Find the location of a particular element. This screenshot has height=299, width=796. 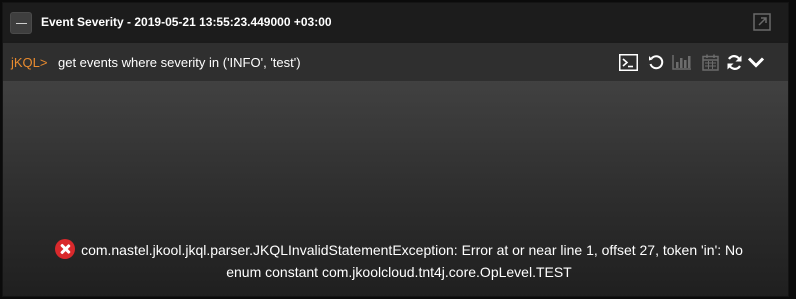

error-icon is located at coordinates (65, 249).